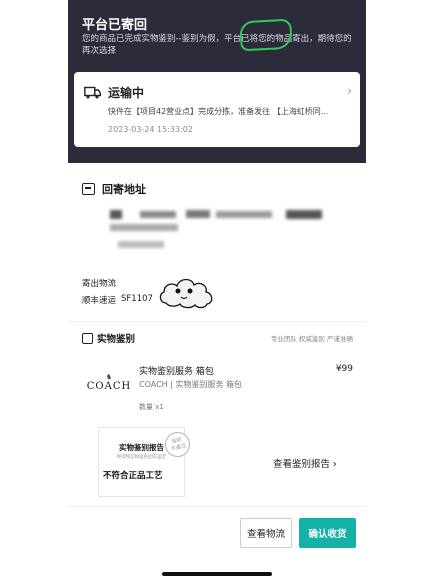  I want to click on coach-logo-text: COACH, so click(109, 386).